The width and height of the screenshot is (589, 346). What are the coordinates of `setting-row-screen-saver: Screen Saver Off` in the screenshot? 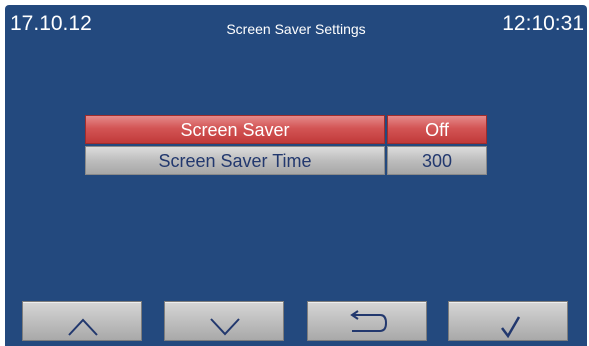 It's located at (286, 129).